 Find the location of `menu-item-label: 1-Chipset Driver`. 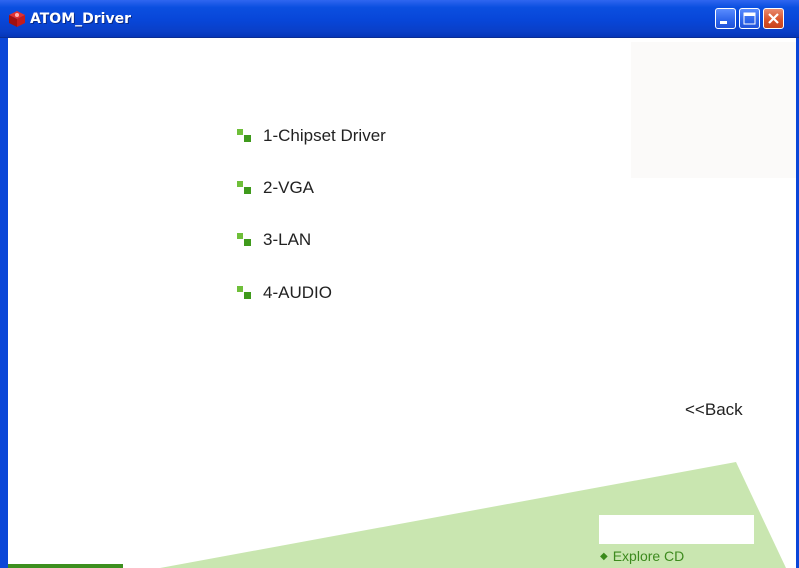

menu-item-label: 1-Chipset Driver is located at coordinates (324, 135).